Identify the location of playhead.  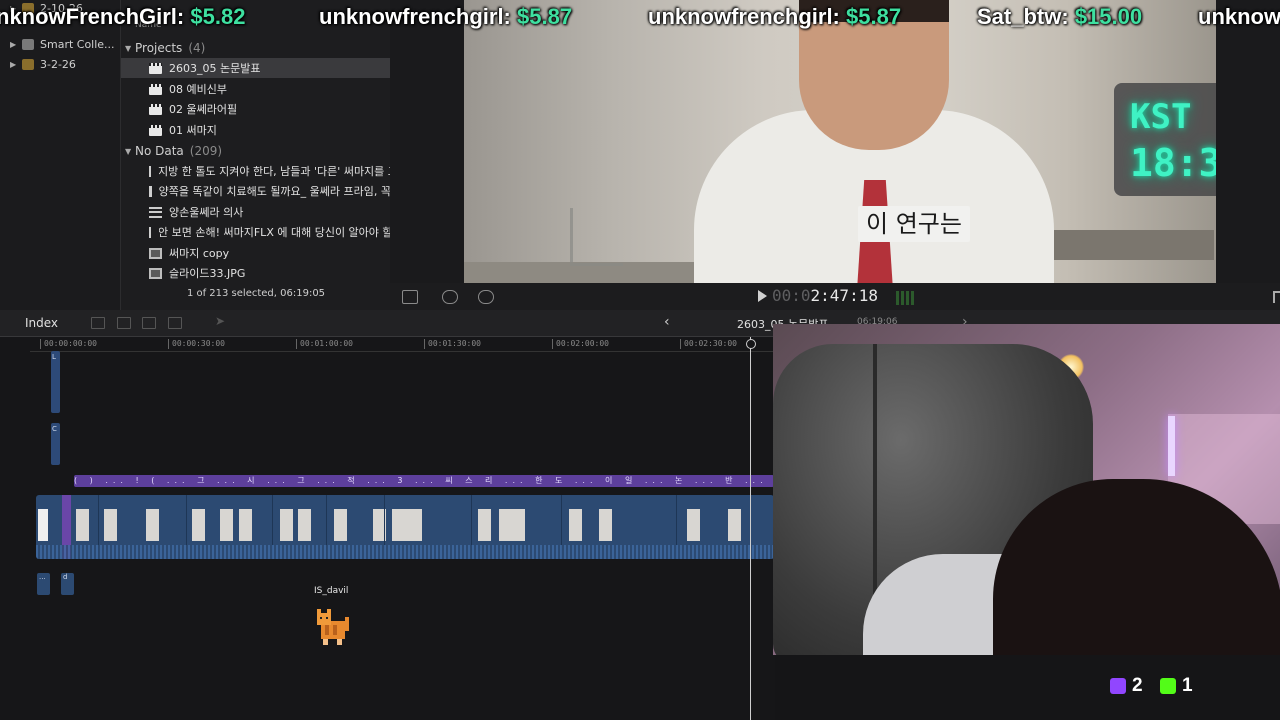
(750, 528).